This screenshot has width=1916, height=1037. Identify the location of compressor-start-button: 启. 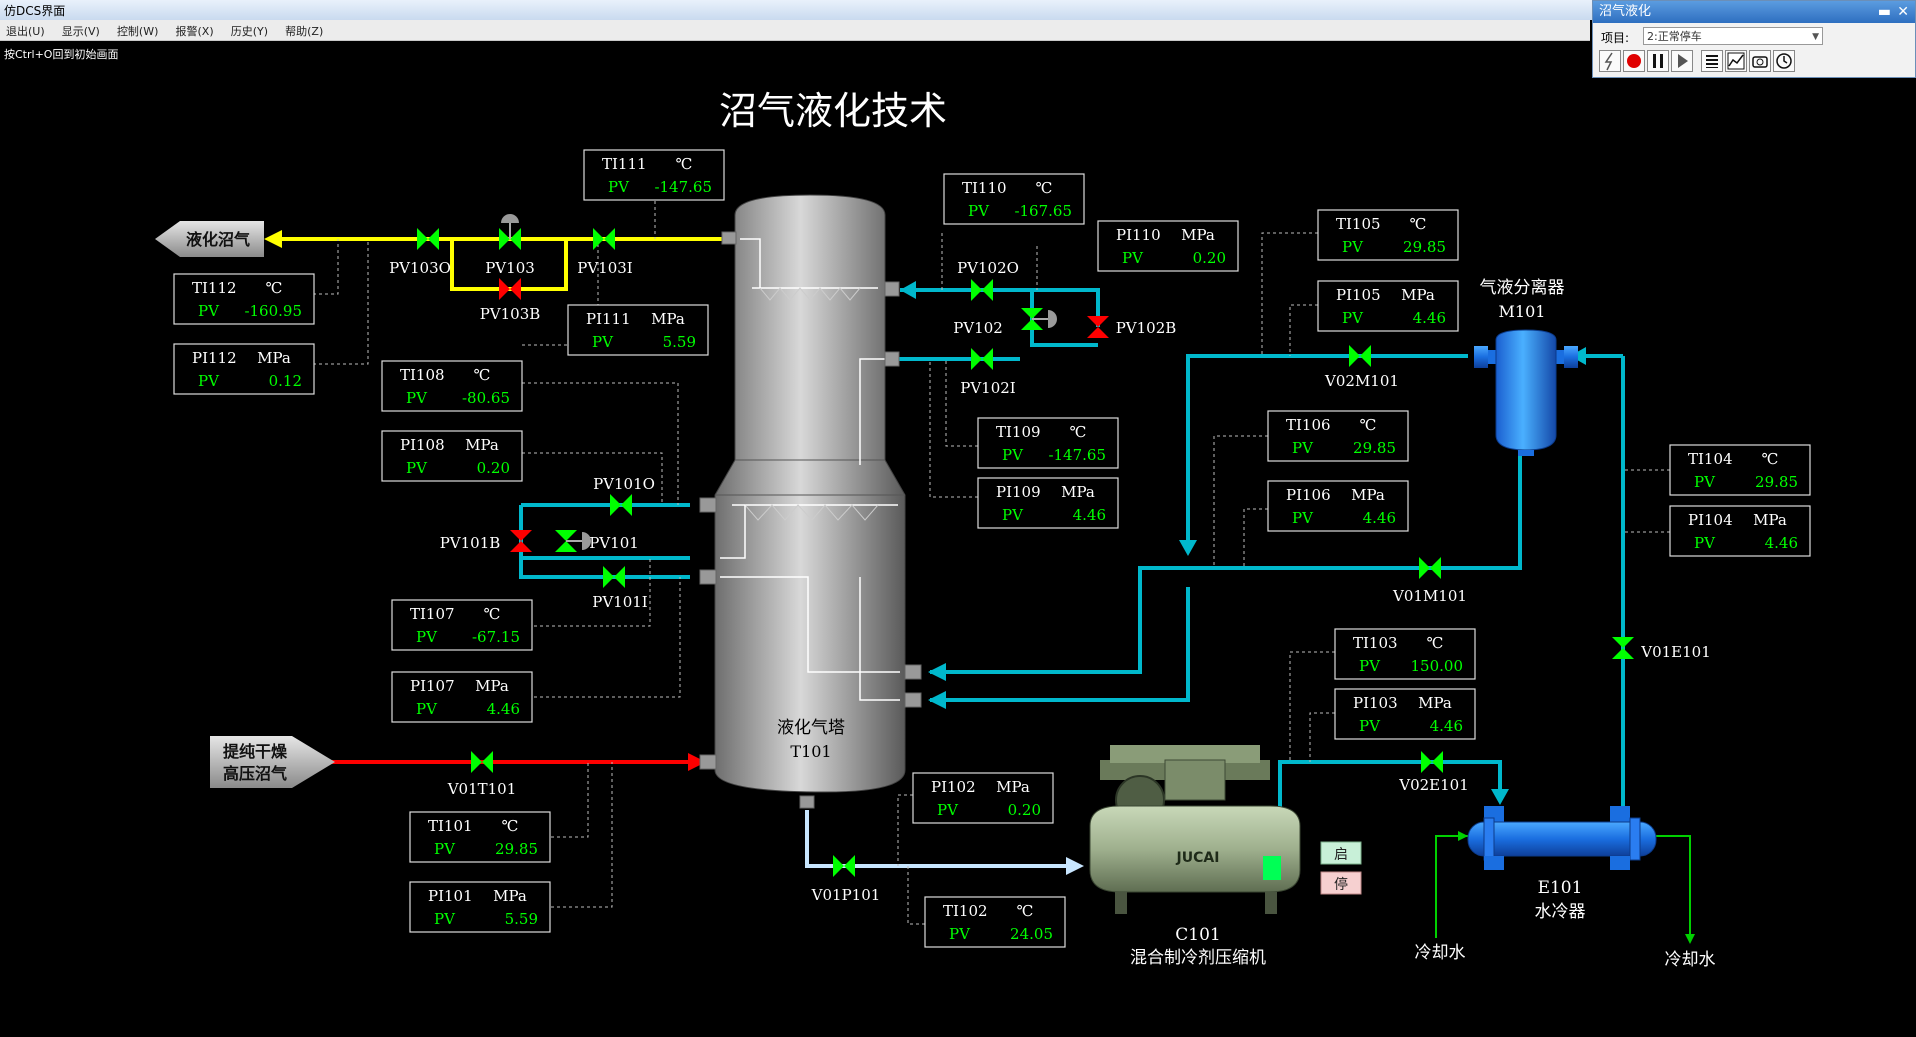
(1341, 853).